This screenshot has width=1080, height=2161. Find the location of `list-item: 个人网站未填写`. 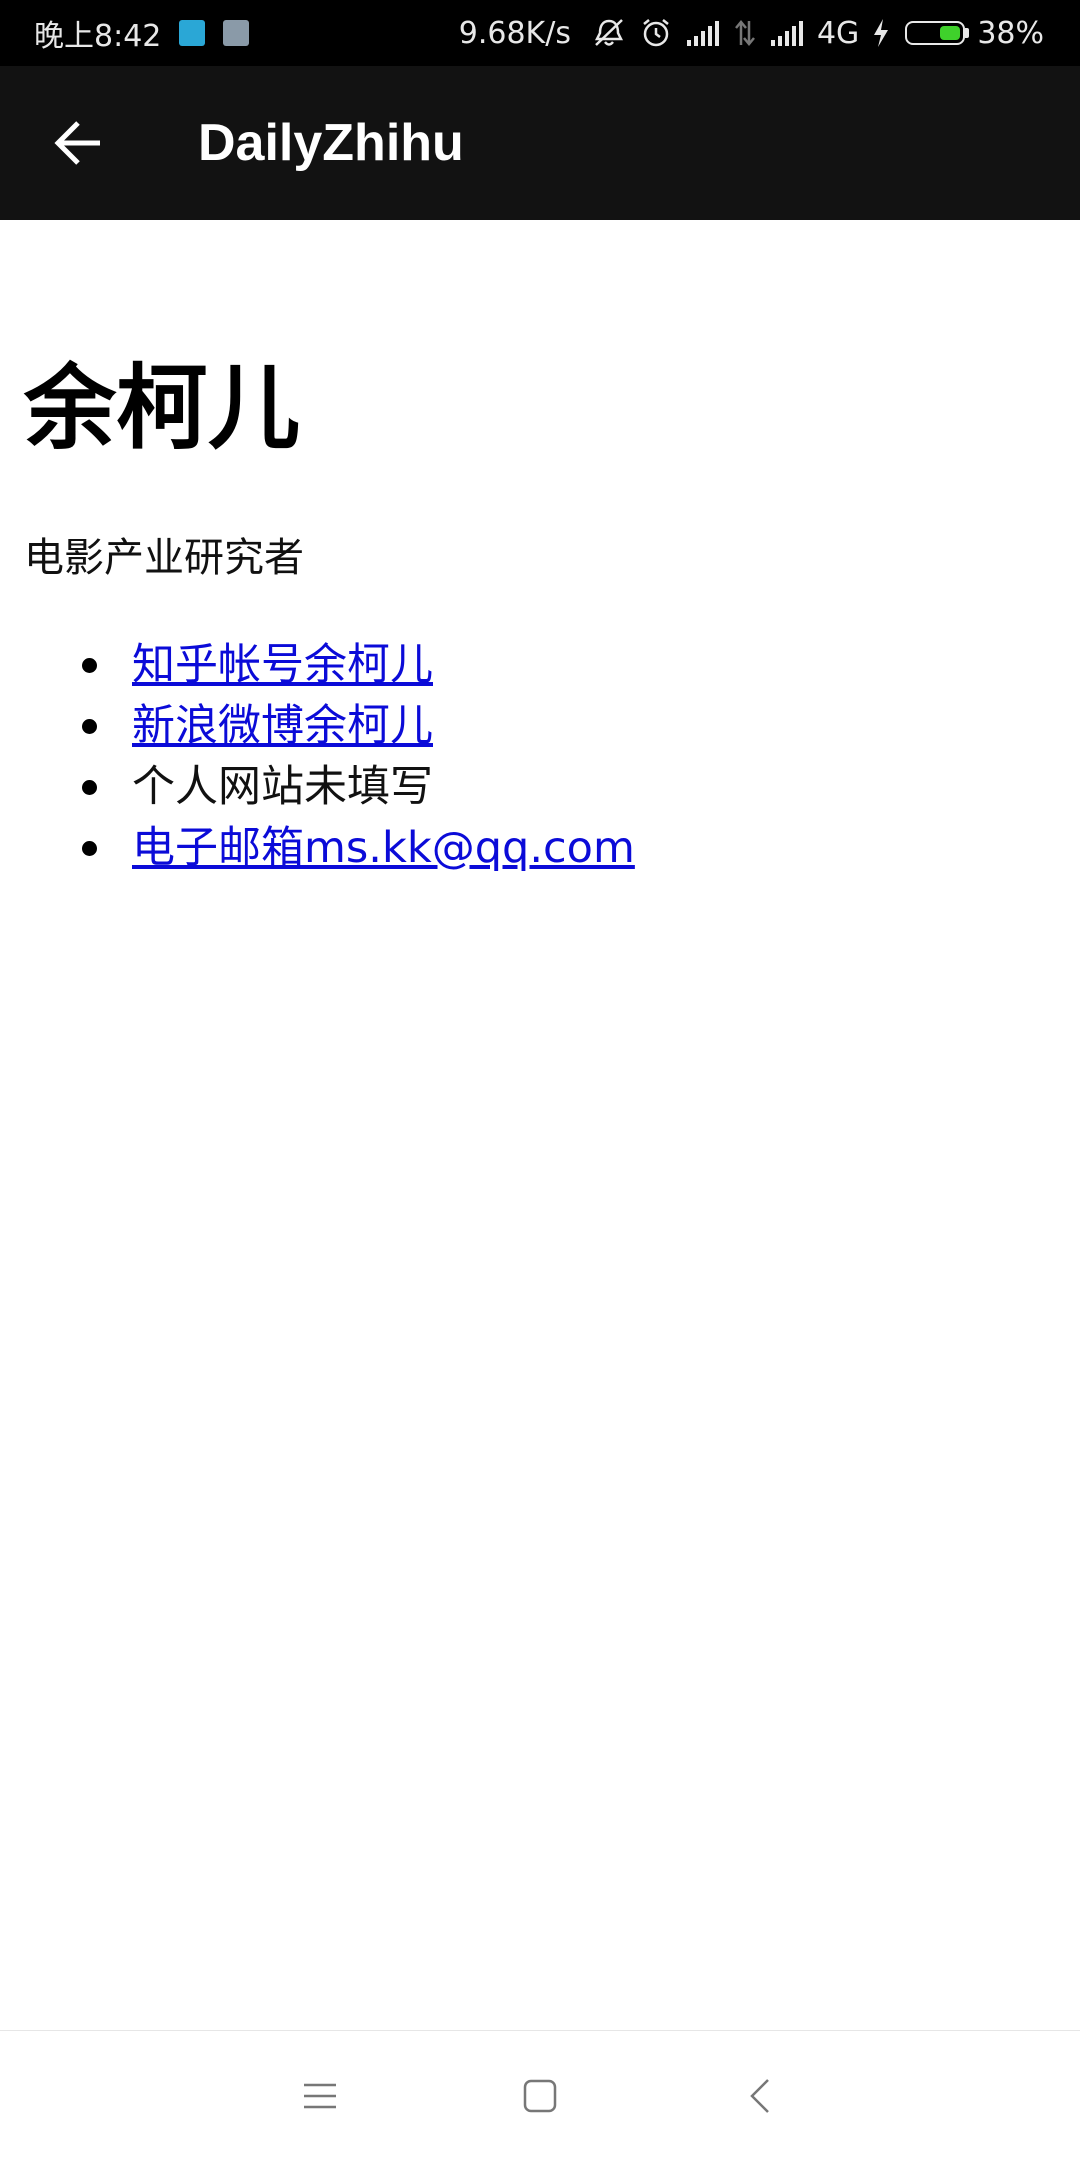

list-item: 个人网站未填写 is located at coordinates (568, 787).